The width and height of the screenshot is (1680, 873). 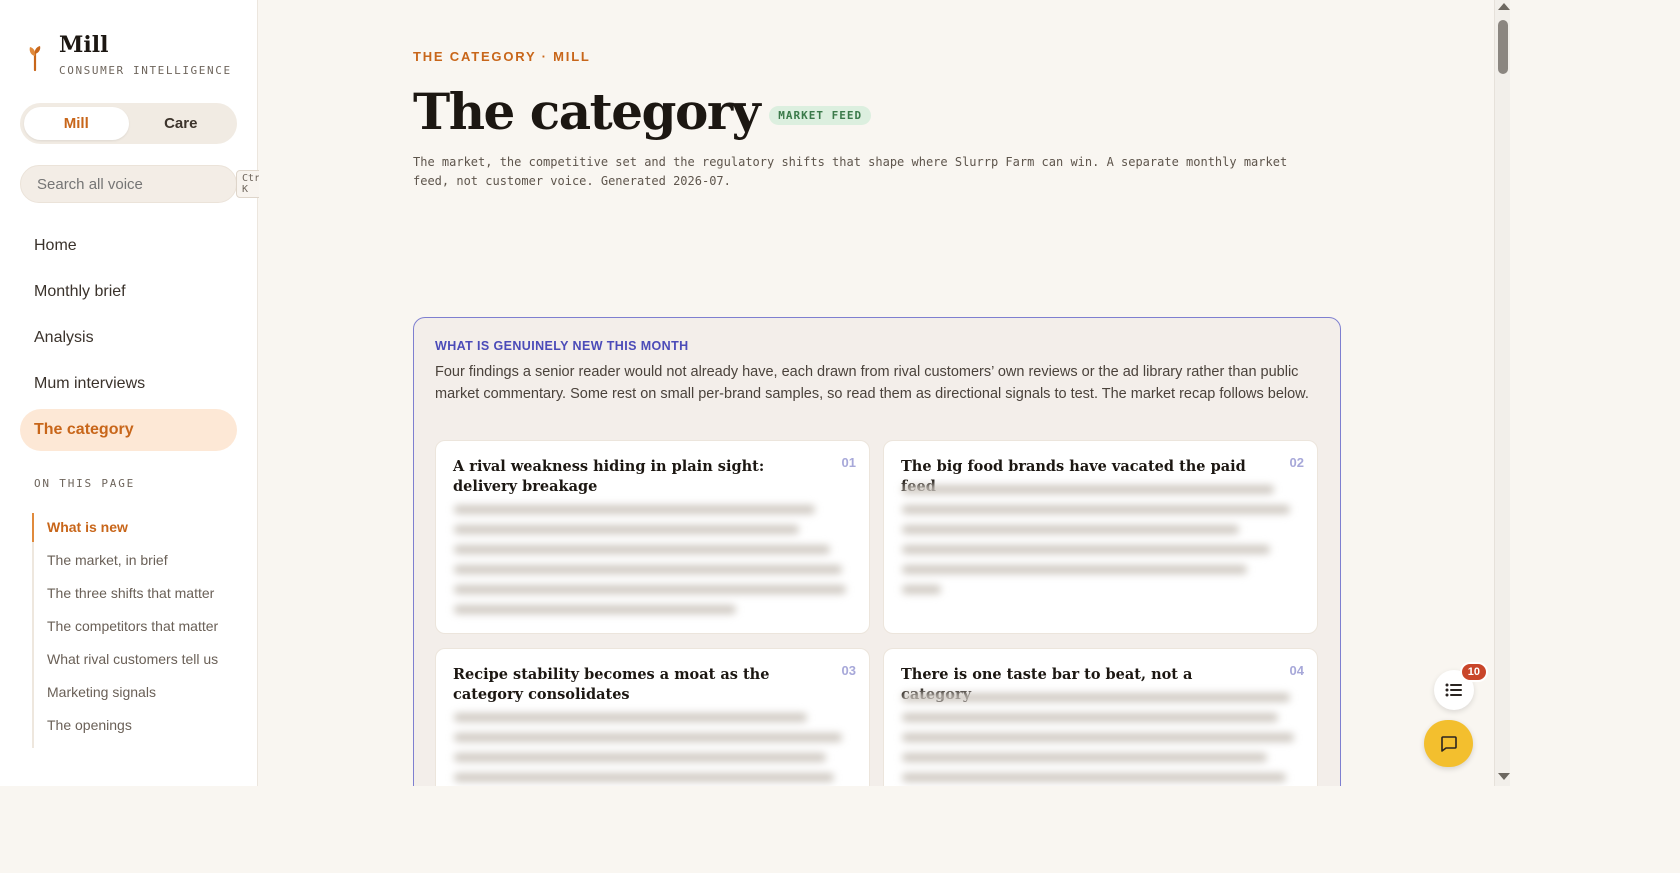 What do you see at coordinates (145, 70) in the screenshot?
I see `brand-subtitle: CONSUMER INTELLIGENCE` at bounding box center [145, 70].